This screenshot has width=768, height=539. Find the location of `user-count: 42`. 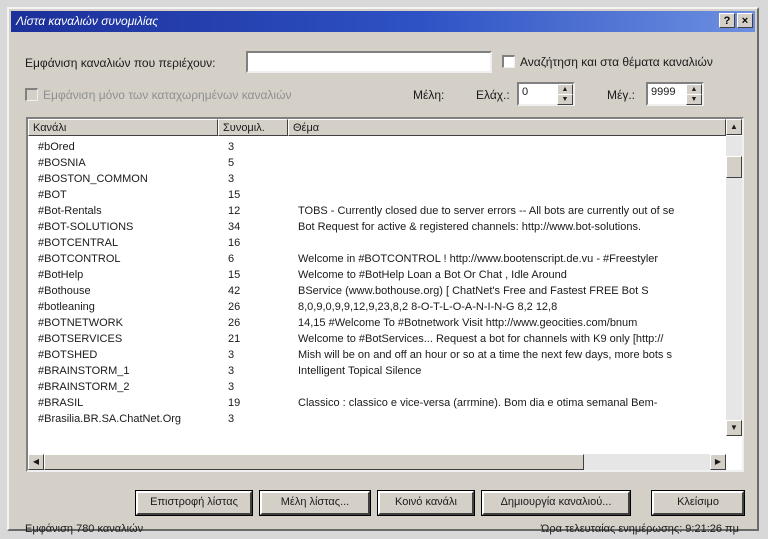

user-count: 42 is located at coordinates (234, 291).